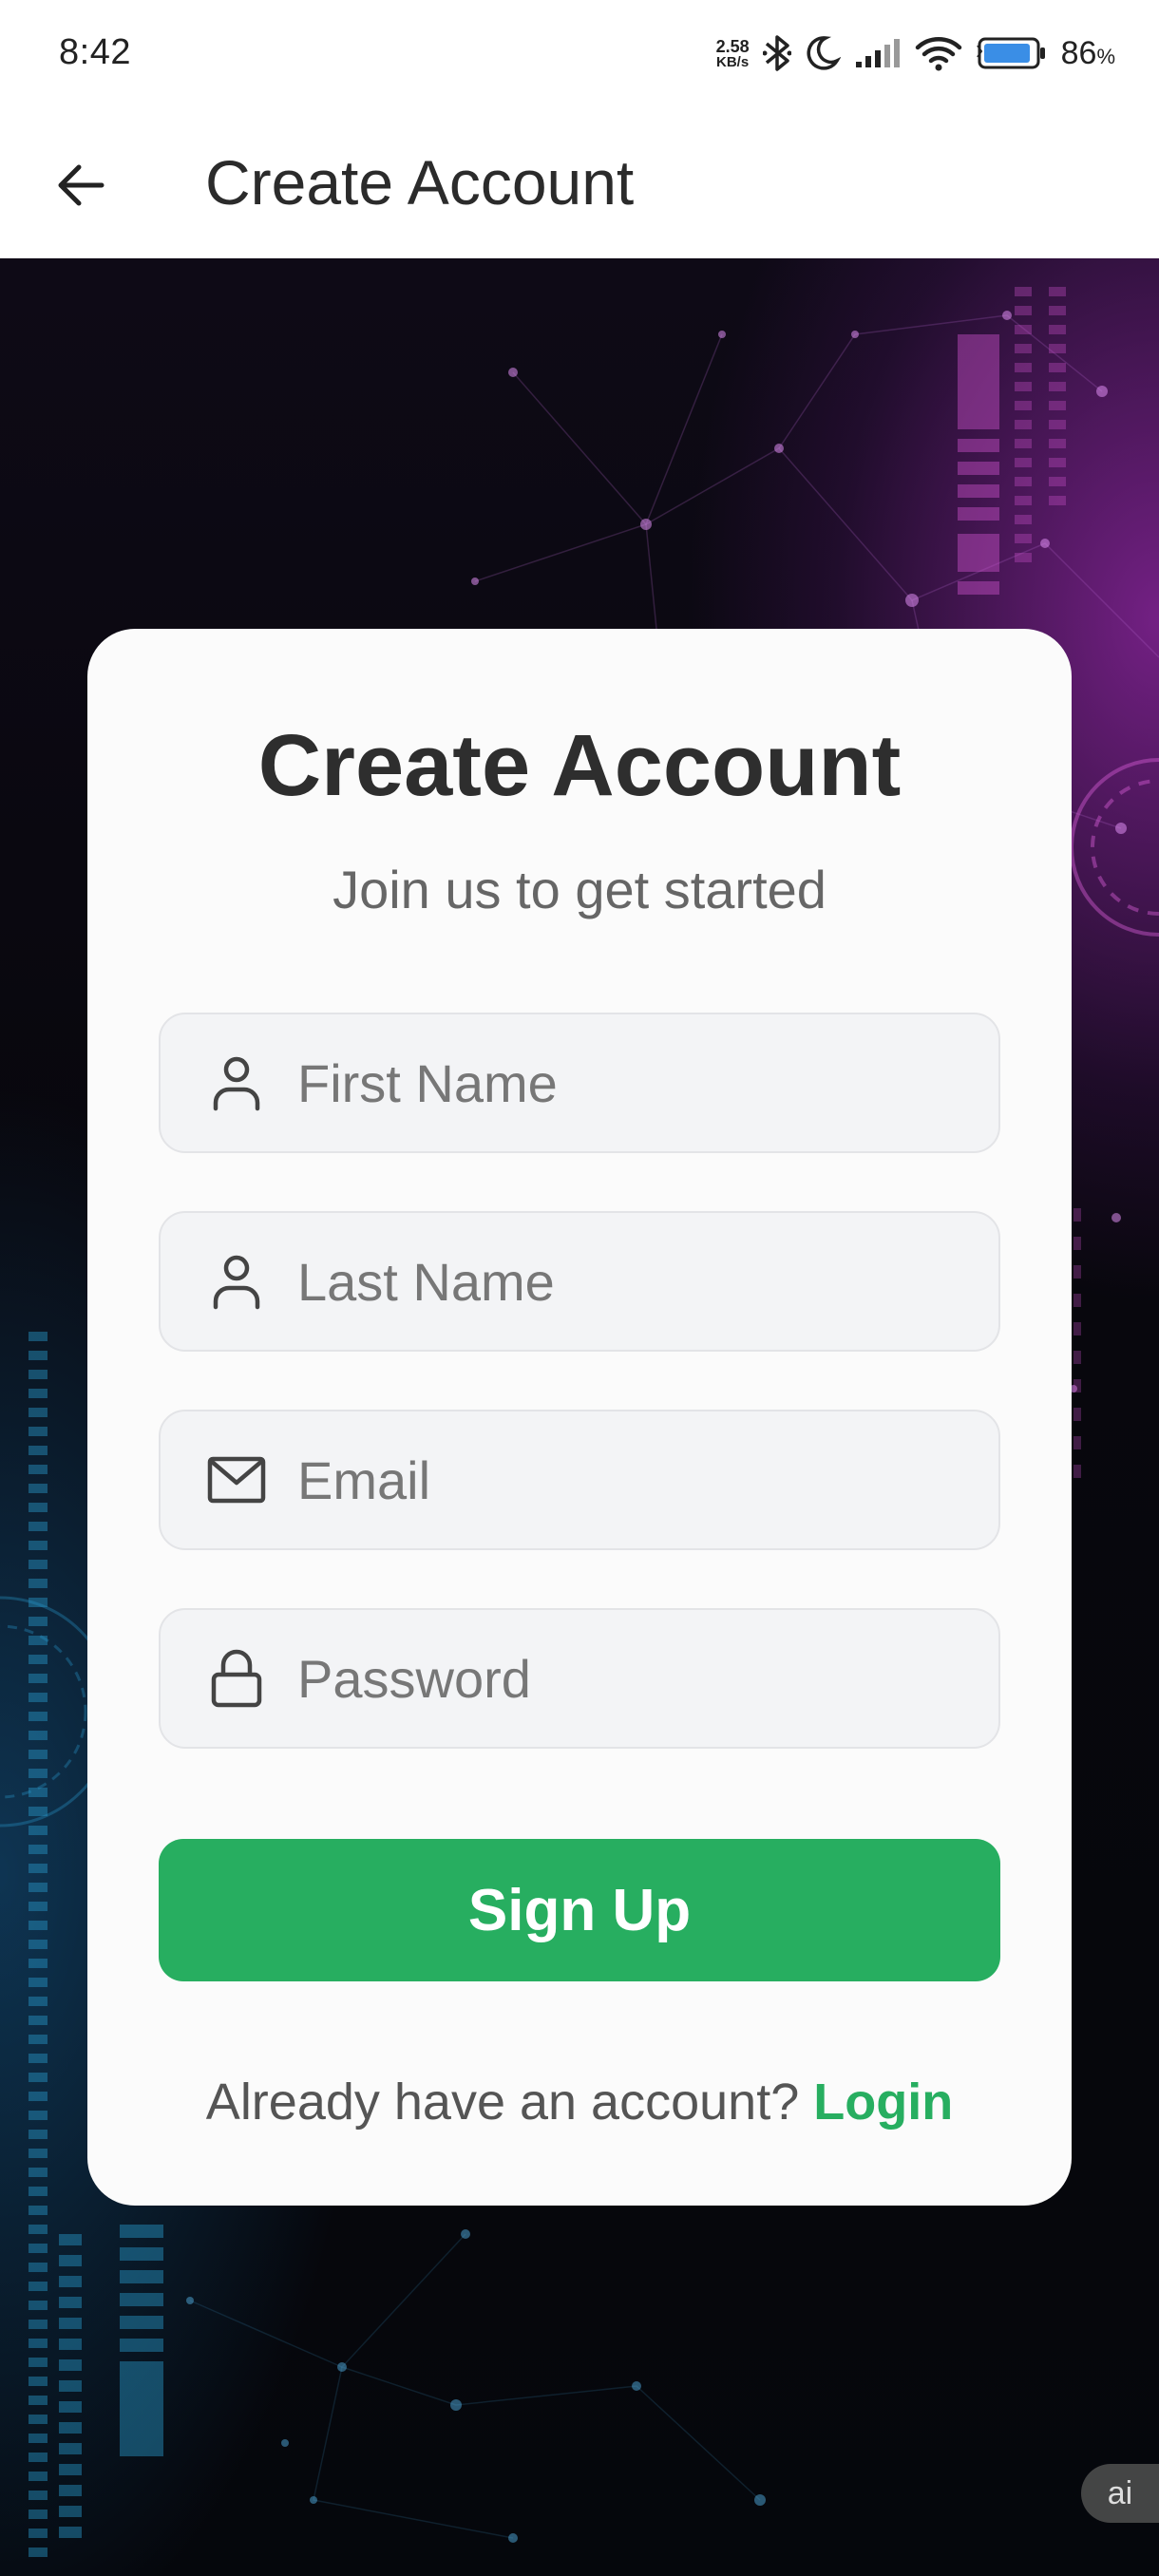 The width and height of the screenshot is (1159, 2576). What do you see at coordinates (236, 1678) in the screenshot?
I see `lock-icon` at bounding box center [236, 1678].